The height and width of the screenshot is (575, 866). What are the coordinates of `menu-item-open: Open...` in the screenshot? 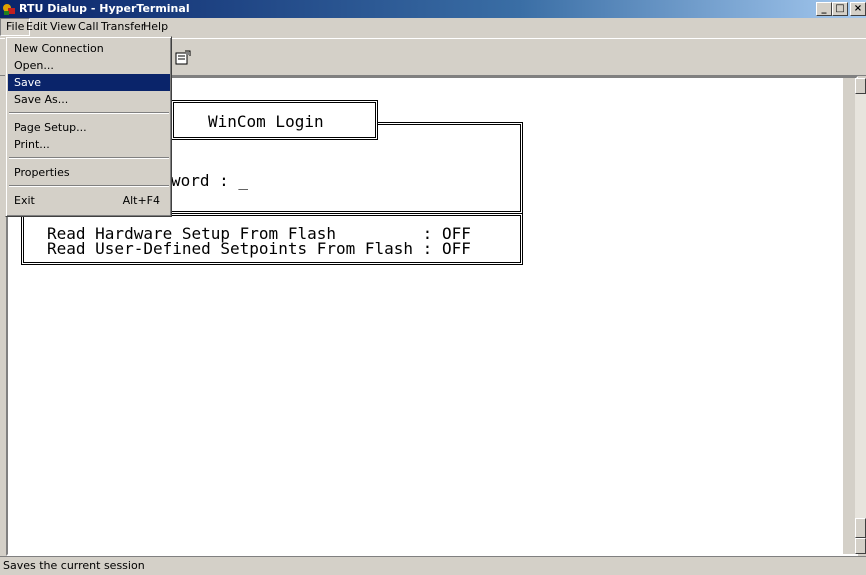 It's located at (89, 65).